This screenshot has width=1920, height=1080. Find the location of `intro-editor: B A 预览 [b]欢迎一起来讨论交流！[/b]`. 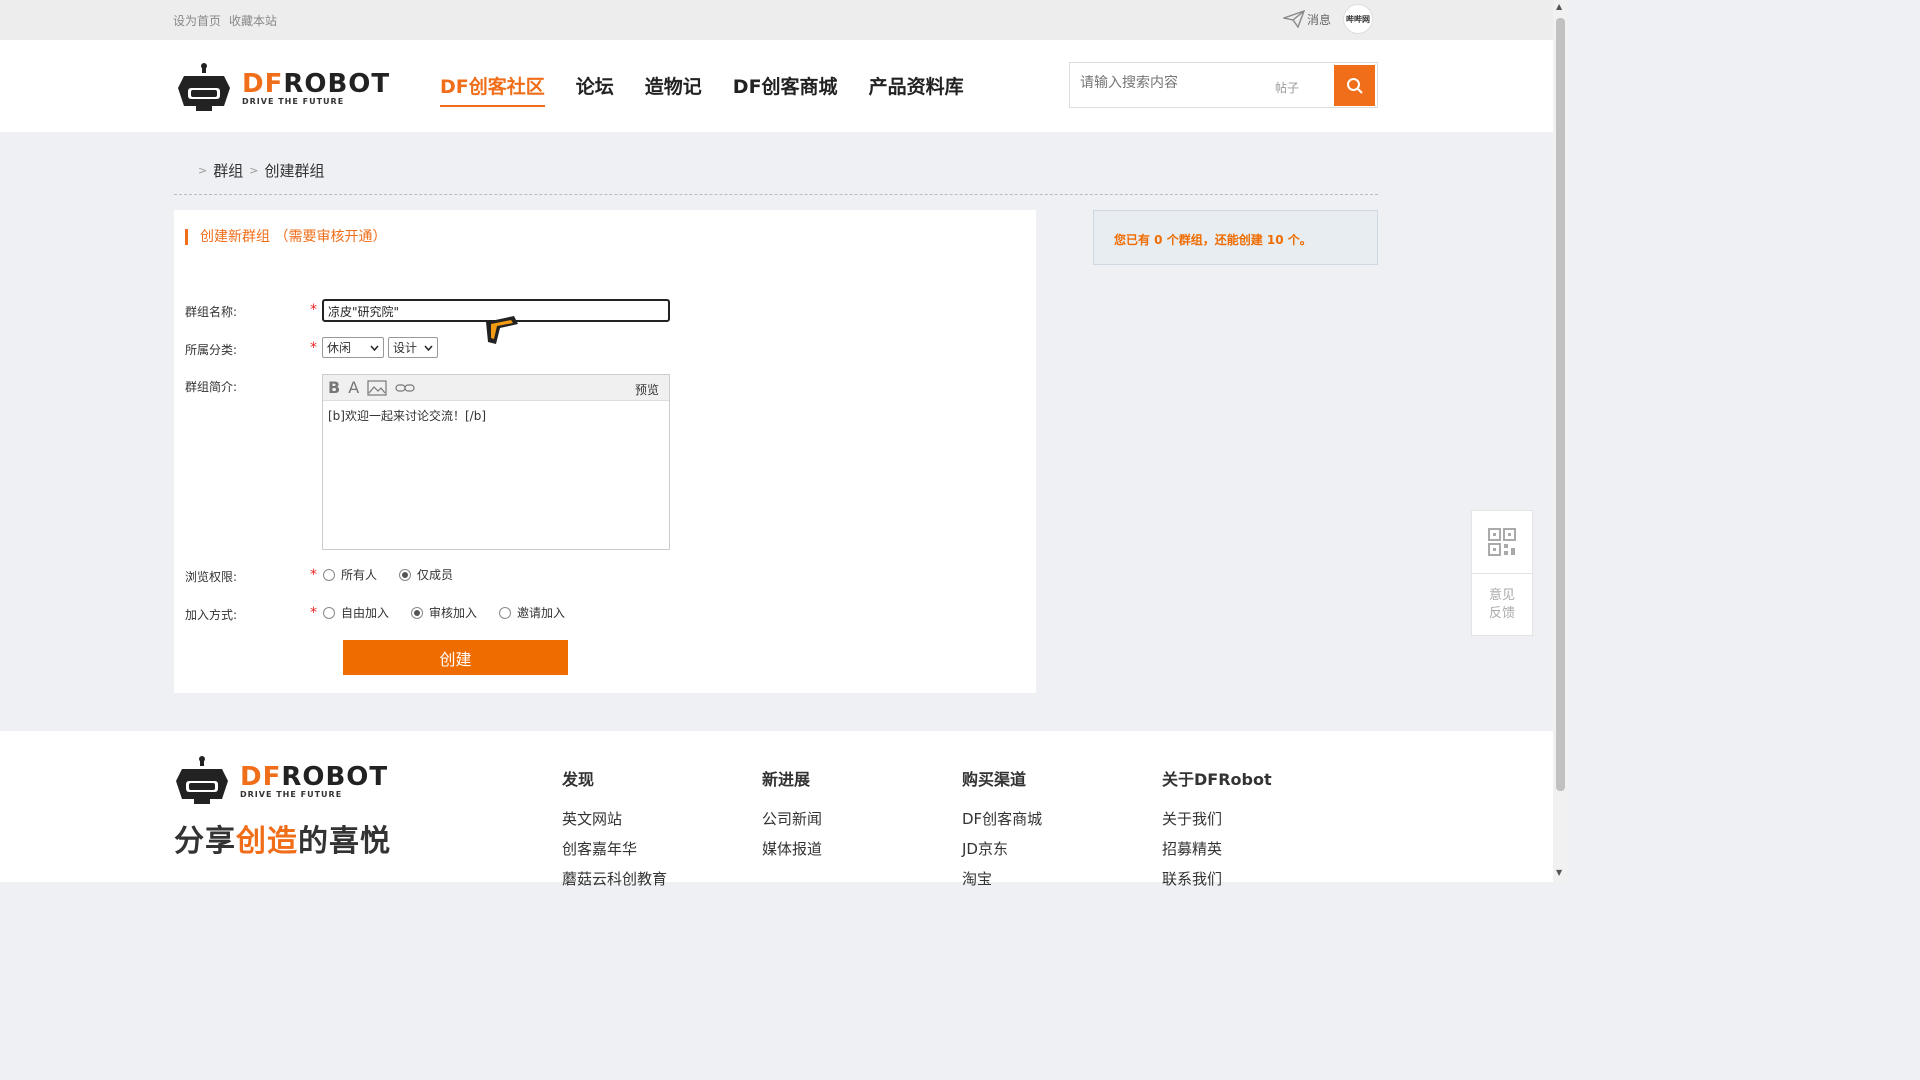

intro-editor: B A 预览 [b]欢迎一起来讨论交流！[/b] is located at coordinates (496, 462).